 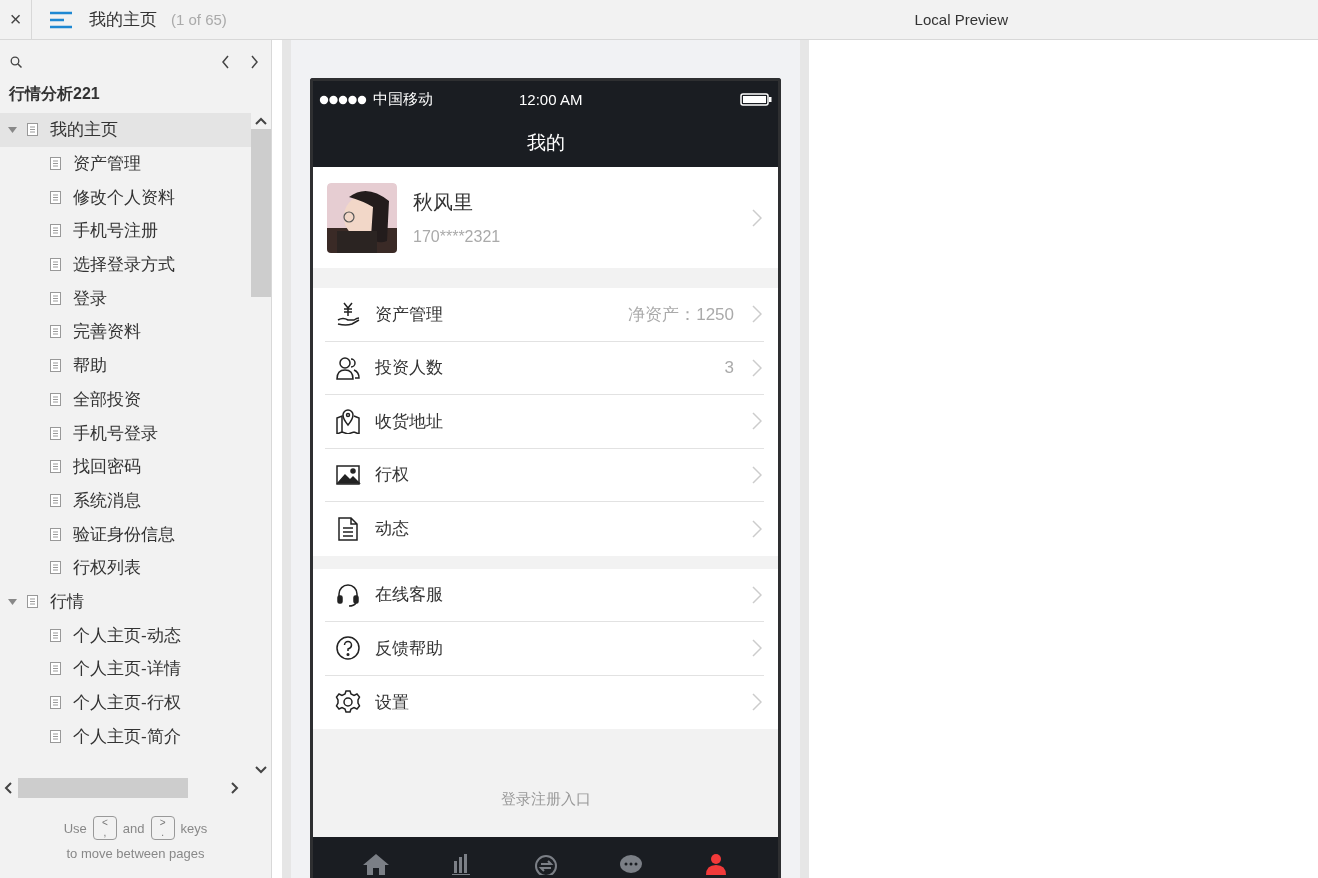 I want to click on tree-item: 系统消息, so click(x=125, y=500).